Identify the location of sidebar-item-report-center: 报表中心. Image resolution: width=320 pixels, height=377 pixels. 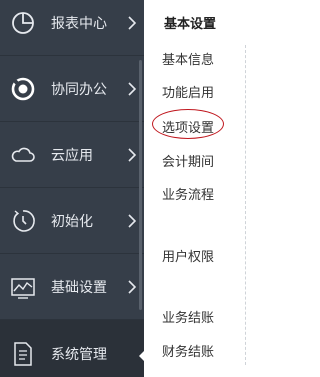
(72, 28).